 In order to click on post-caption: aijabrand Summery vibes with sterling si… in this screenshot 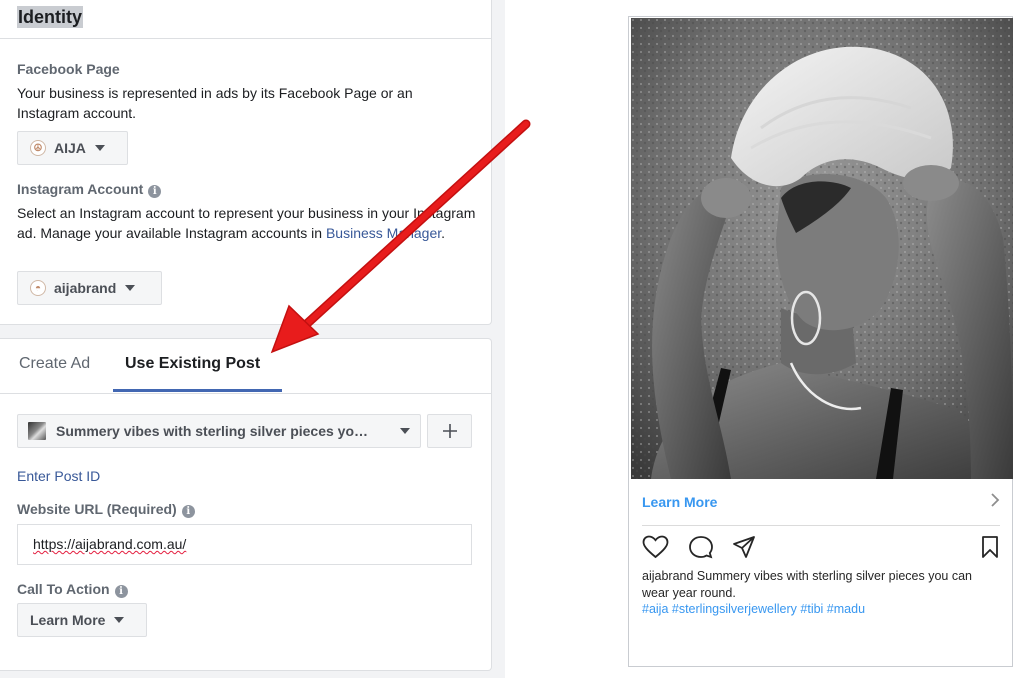, I will do `click(822, 585)`.